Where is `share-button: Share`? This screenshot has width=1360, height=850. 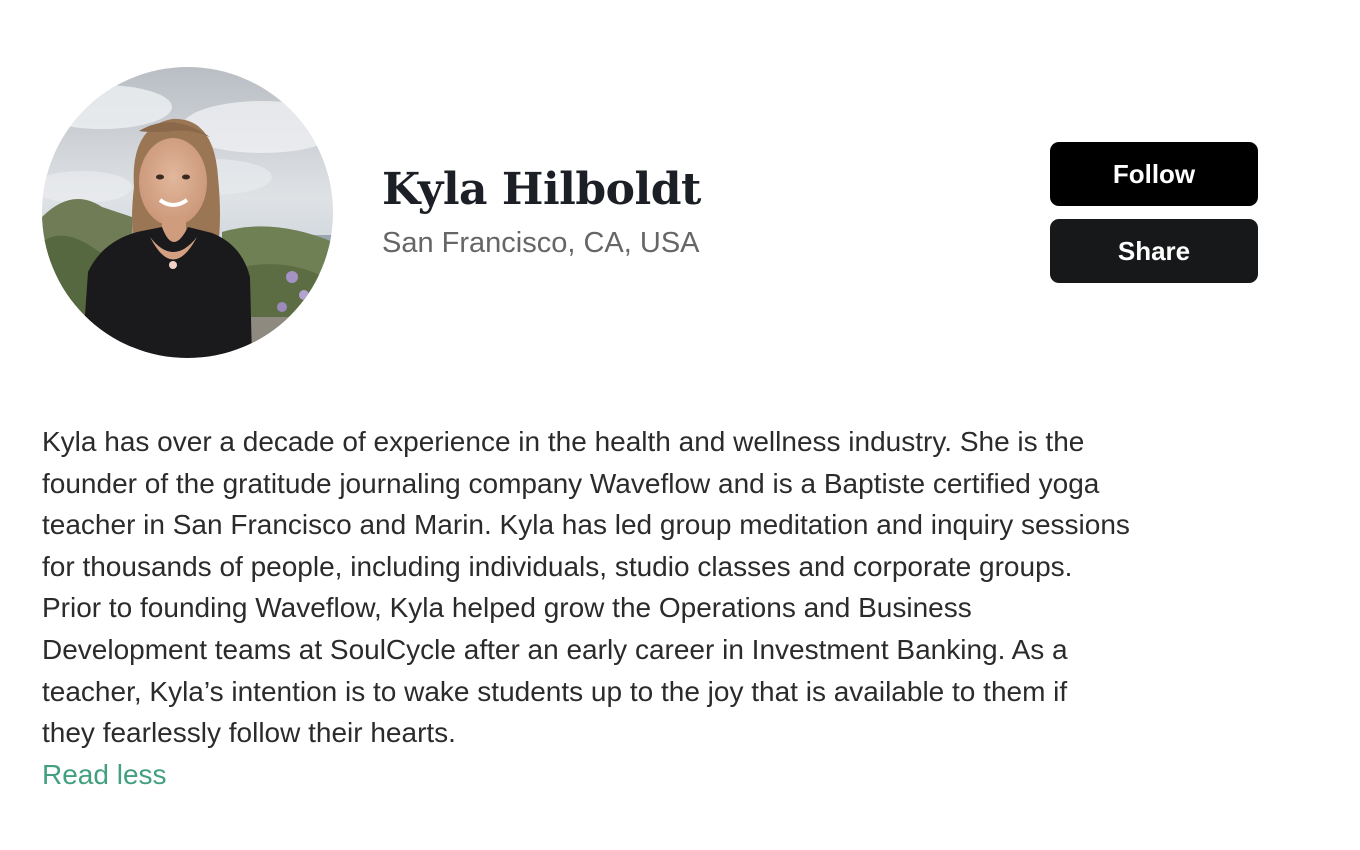
share-button: Share is located at coordinates (1154, 251).